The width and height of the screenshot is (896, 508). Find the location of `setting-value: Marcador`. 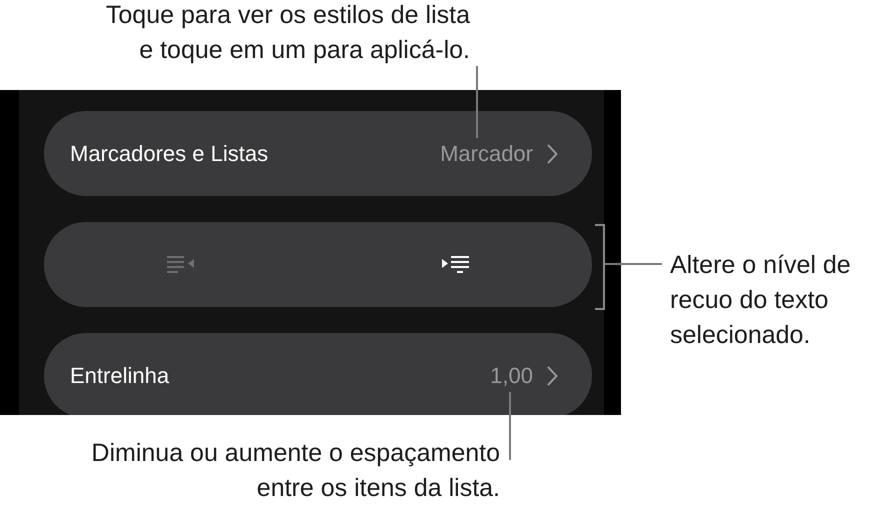

setting-value: Marcador is located at coordinates (486, 153).